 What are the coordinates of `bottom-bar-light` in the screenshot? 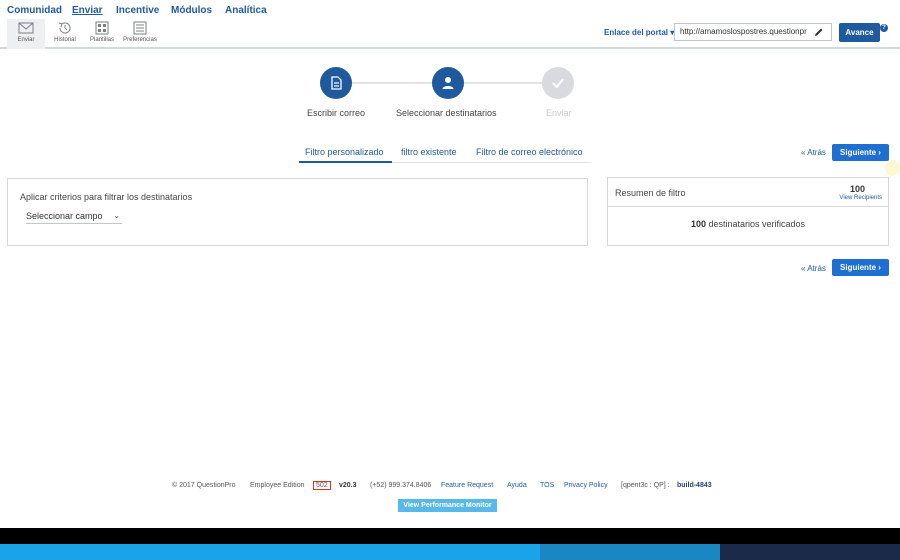 It's located at (270, 552).